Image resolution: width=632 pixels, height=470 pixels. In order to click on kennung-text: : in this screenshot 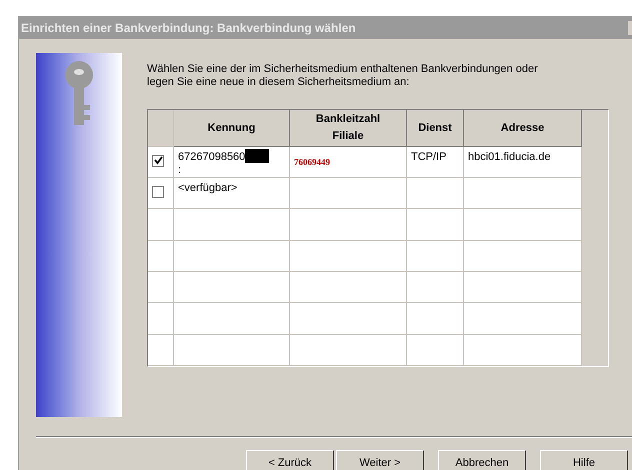, I will do `click(180, 170)`.